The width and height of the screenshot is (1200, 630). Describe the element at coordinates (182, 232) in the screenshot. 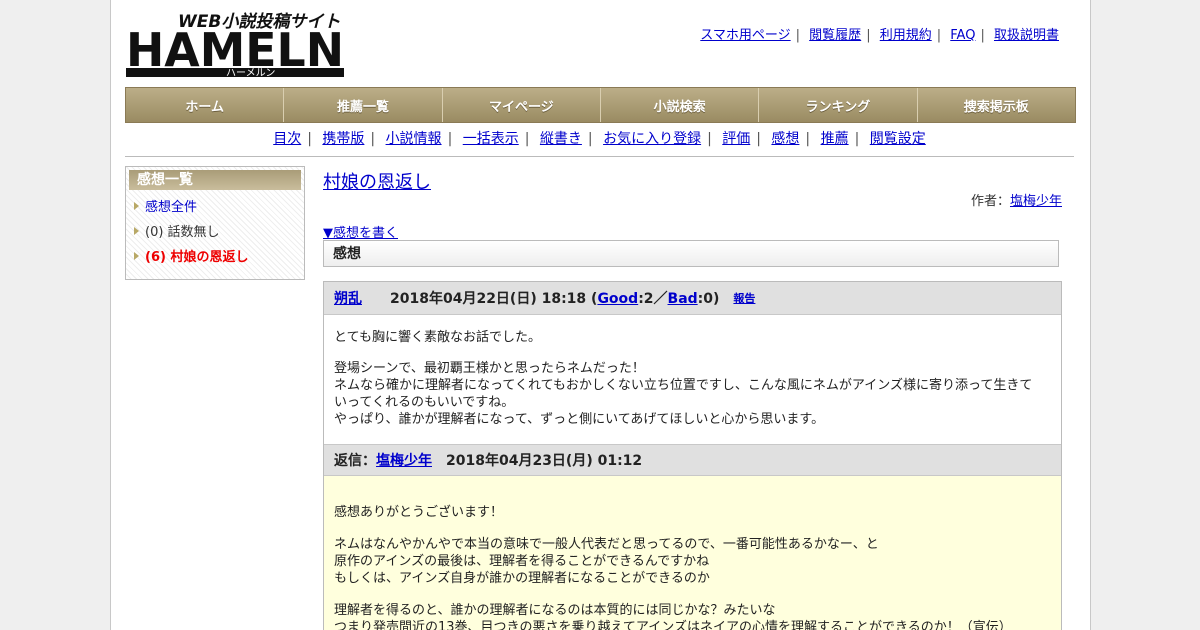

I see `sidebar-label-none: (0) 話数無し` at that location.